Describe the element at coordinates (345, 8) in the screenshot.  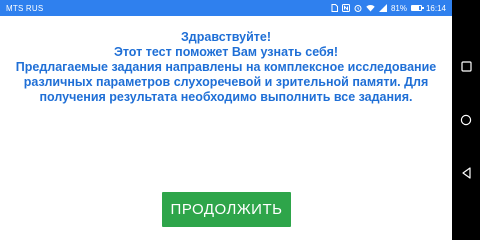
I see `nfc-icon` at that location.